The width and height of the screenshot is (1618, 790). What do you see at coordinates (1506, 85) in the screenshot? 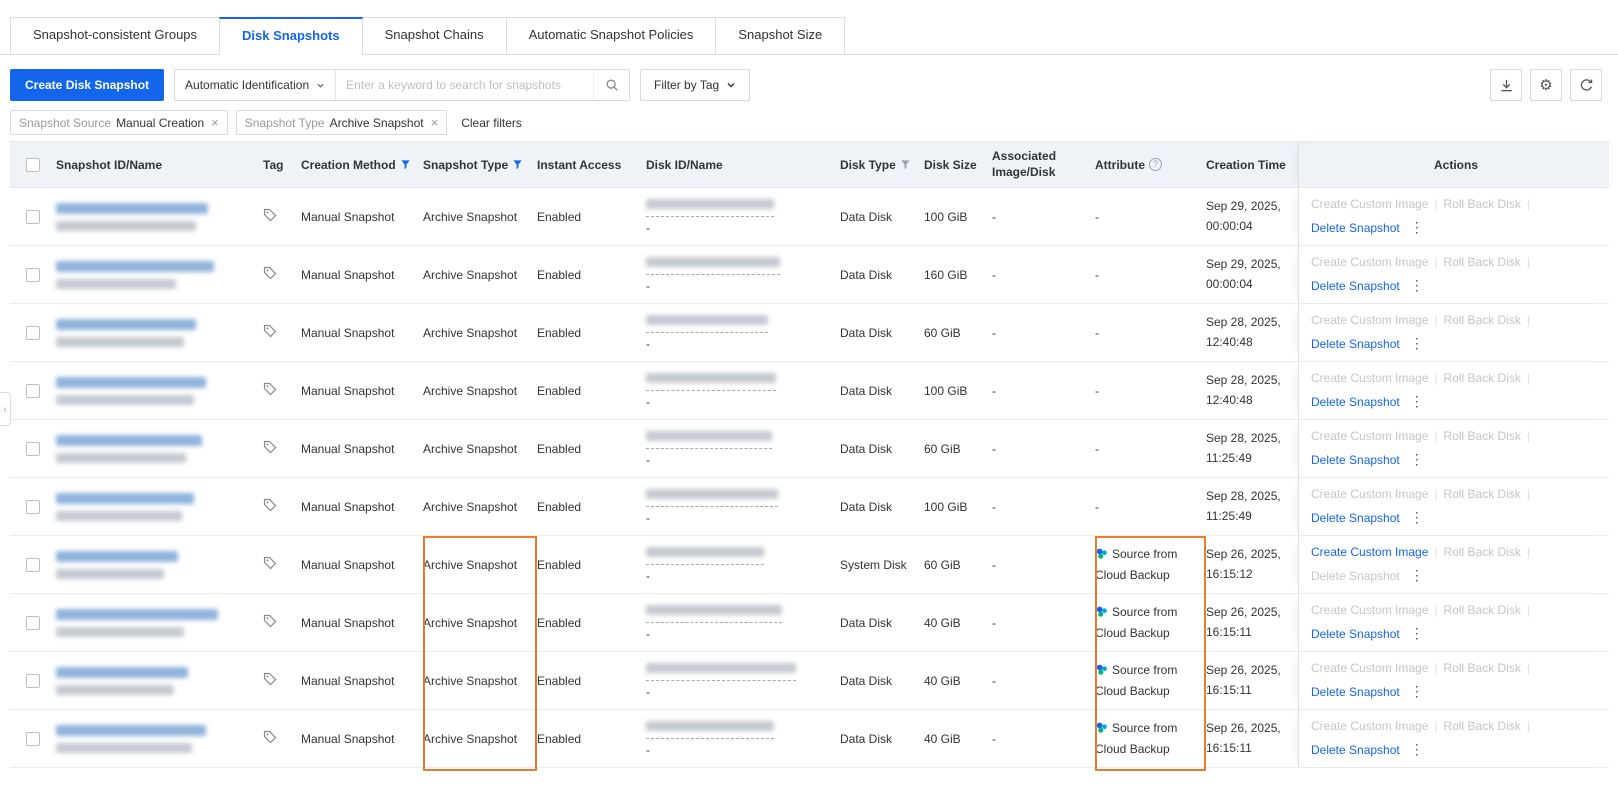
I see `export-button` at bounding box center [1506, 85].